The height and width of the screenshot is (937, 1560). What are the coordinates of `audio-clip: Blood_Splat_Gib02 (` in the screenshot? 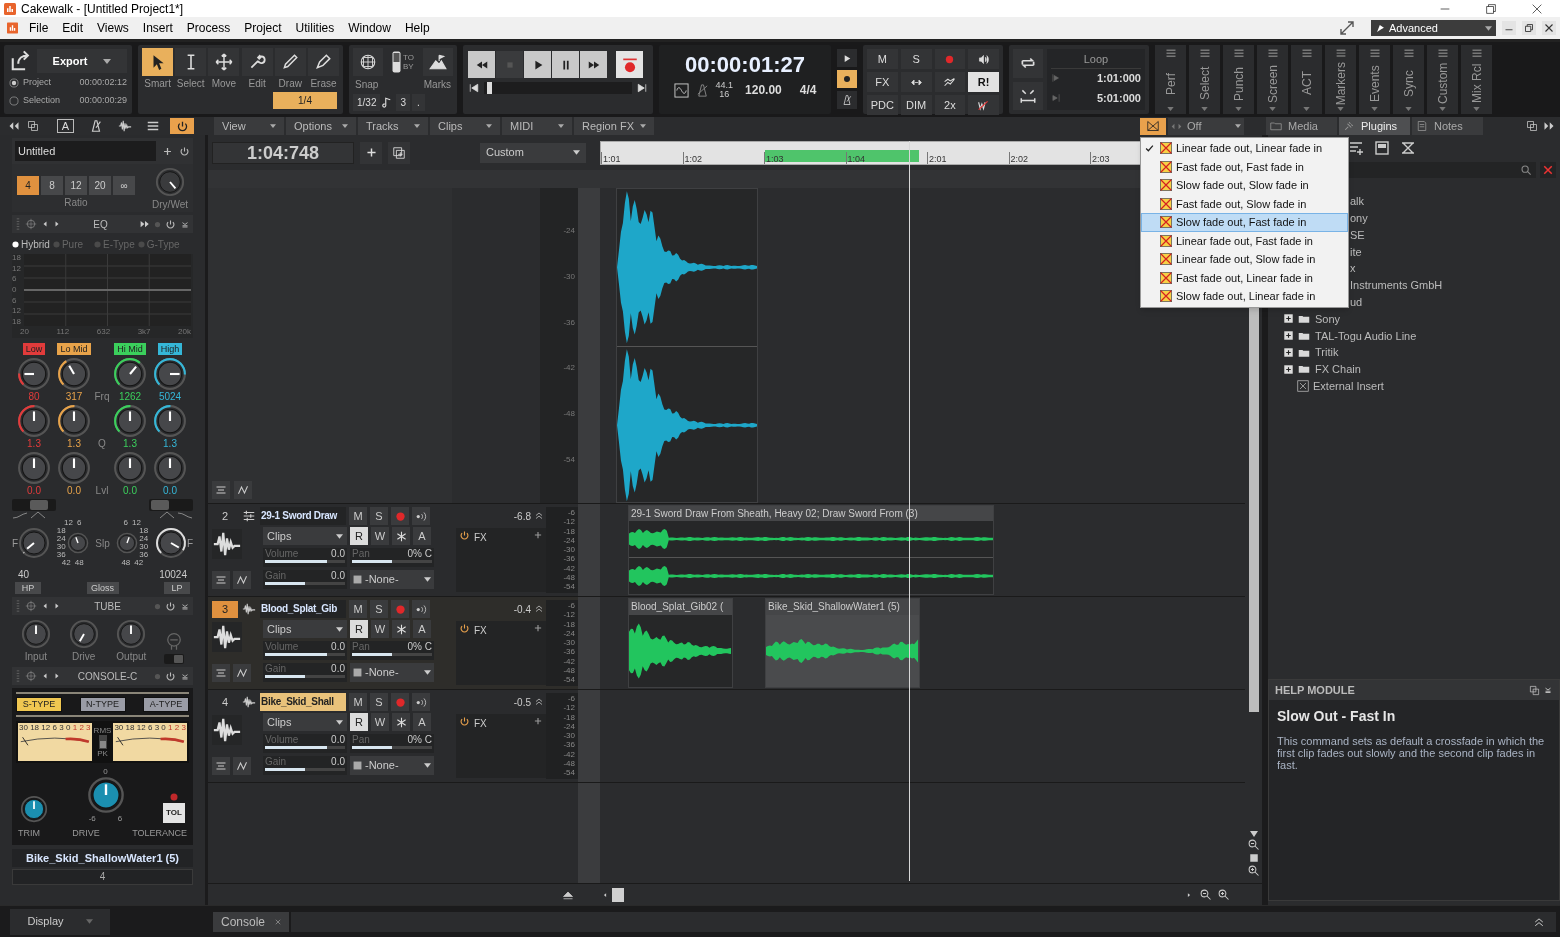 It's located at (680, 643).